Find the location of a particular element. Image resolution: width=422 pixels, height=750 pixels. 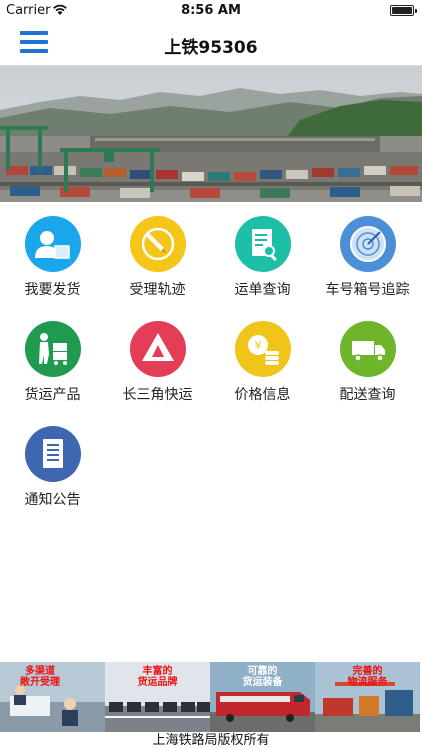

promo-banner-strip: 多渠道 敞开受理 丰富的 货运品牌 可靠的 货运装备 完善的 物流服务 is located at coordinates (211, 697).